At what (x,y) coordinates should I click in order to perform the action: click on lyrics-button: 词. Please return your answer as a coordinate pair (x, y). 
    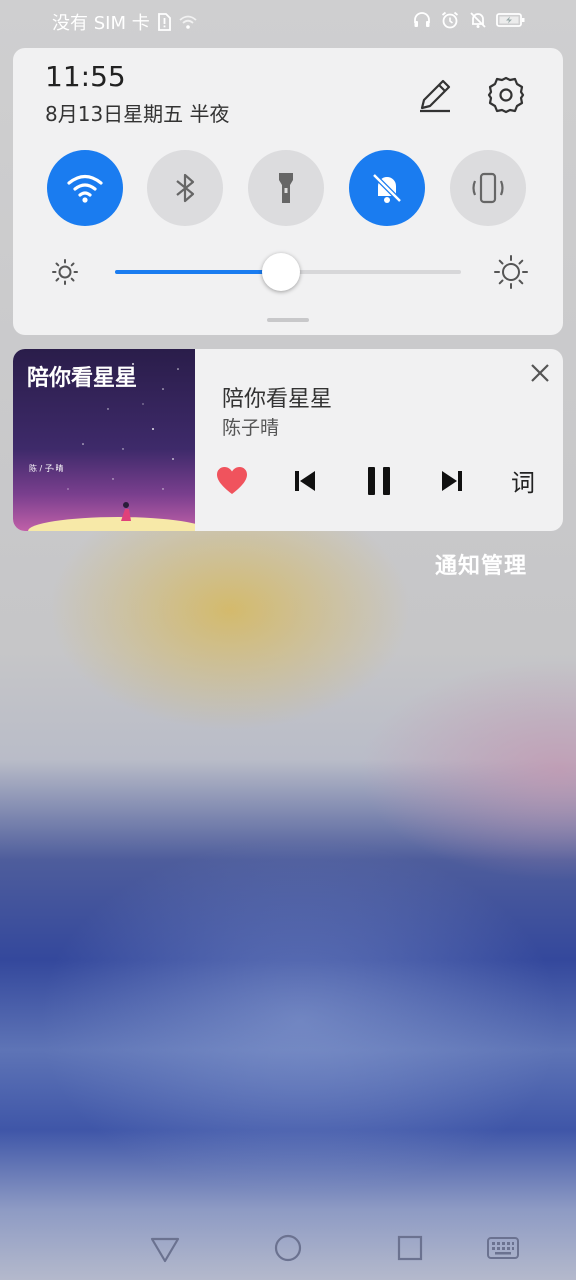
    Looking at the image, I should click on (523, 480).